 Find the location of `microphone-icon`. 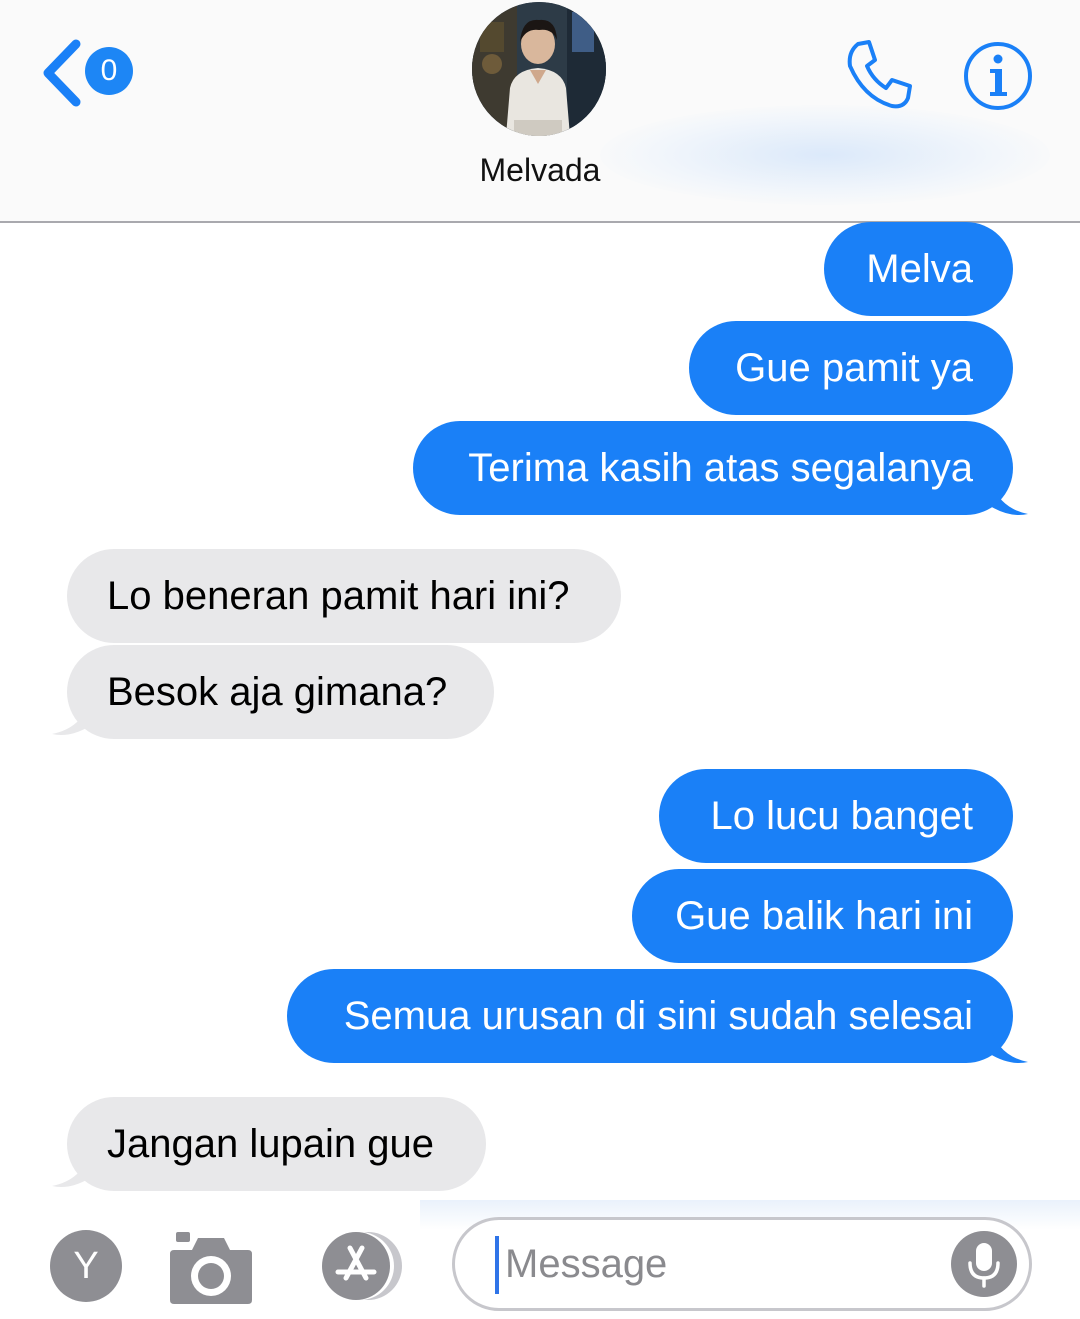

microphone-icon is located at coordinates (984, 1265).